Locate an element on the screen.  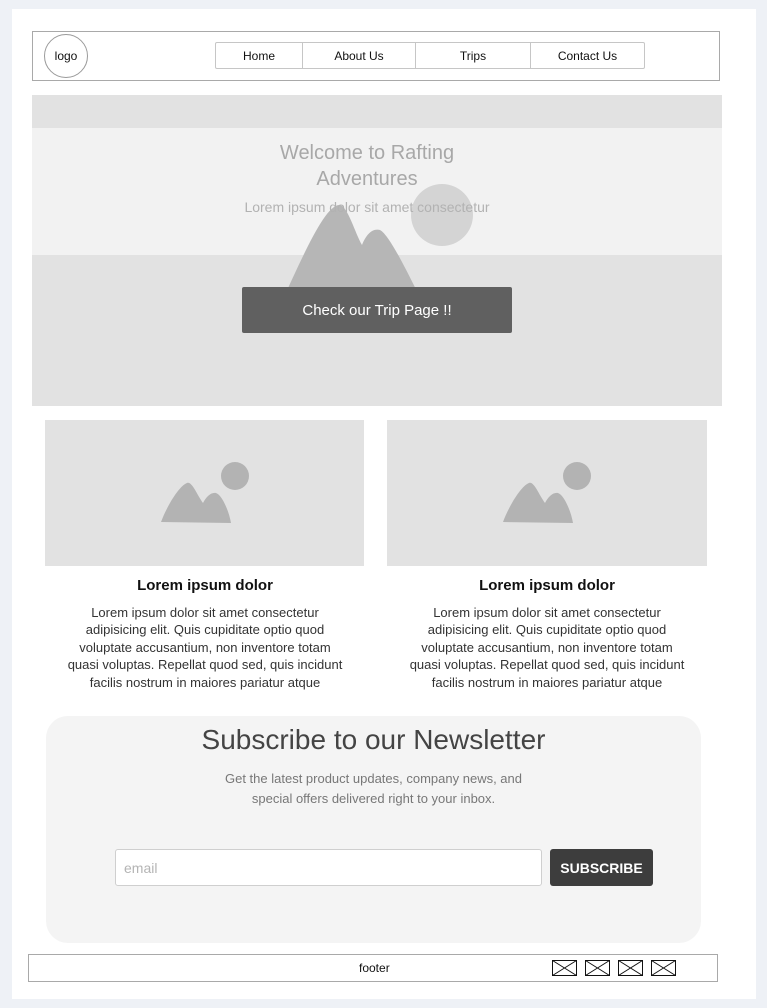
site-header: logo Home About Us Trips Contact Us is located at coordinates (376, 56).